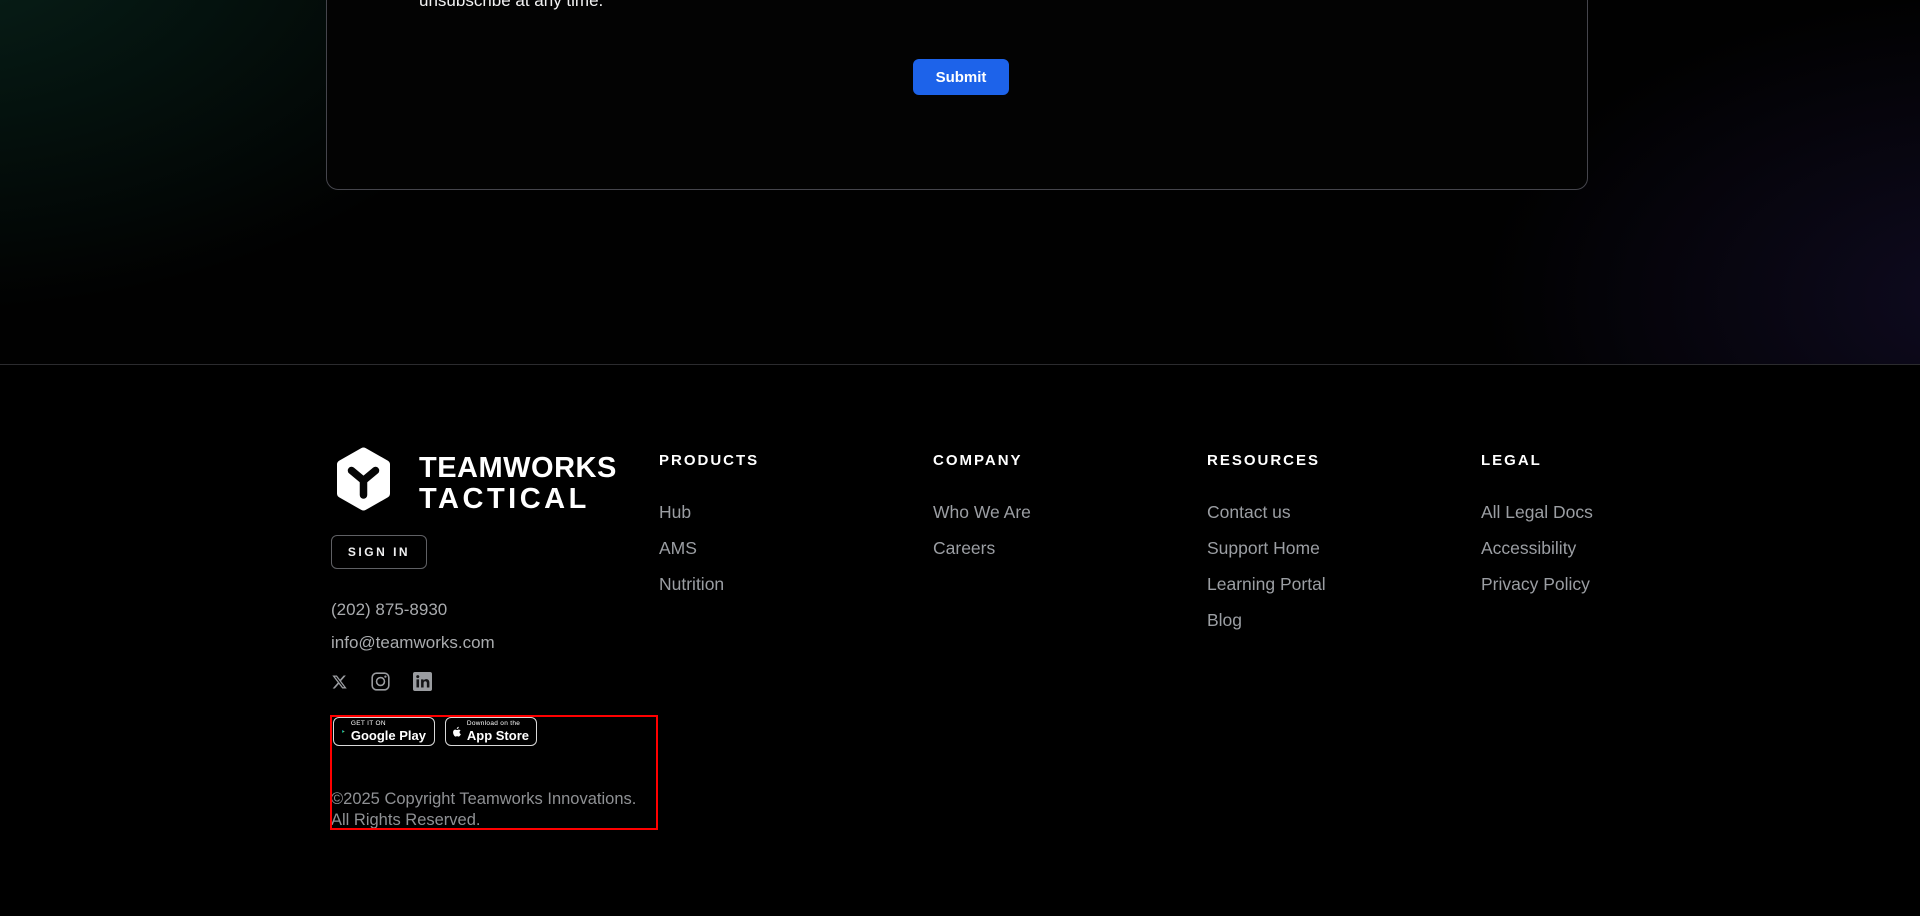  Describe the element at coordinates (457, 731) in the screenshot. I see `apple-icon` at that location.